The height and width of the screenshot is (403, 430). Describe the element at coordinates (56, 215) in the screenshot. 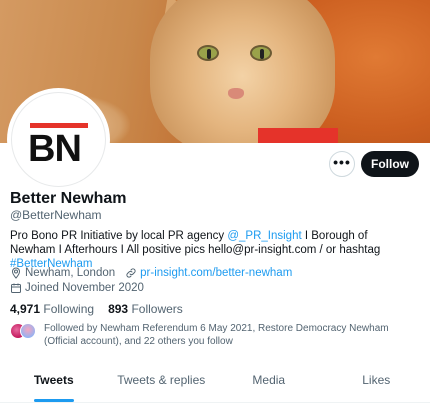

I see `profile-handle: @BetterNewham` at that location.